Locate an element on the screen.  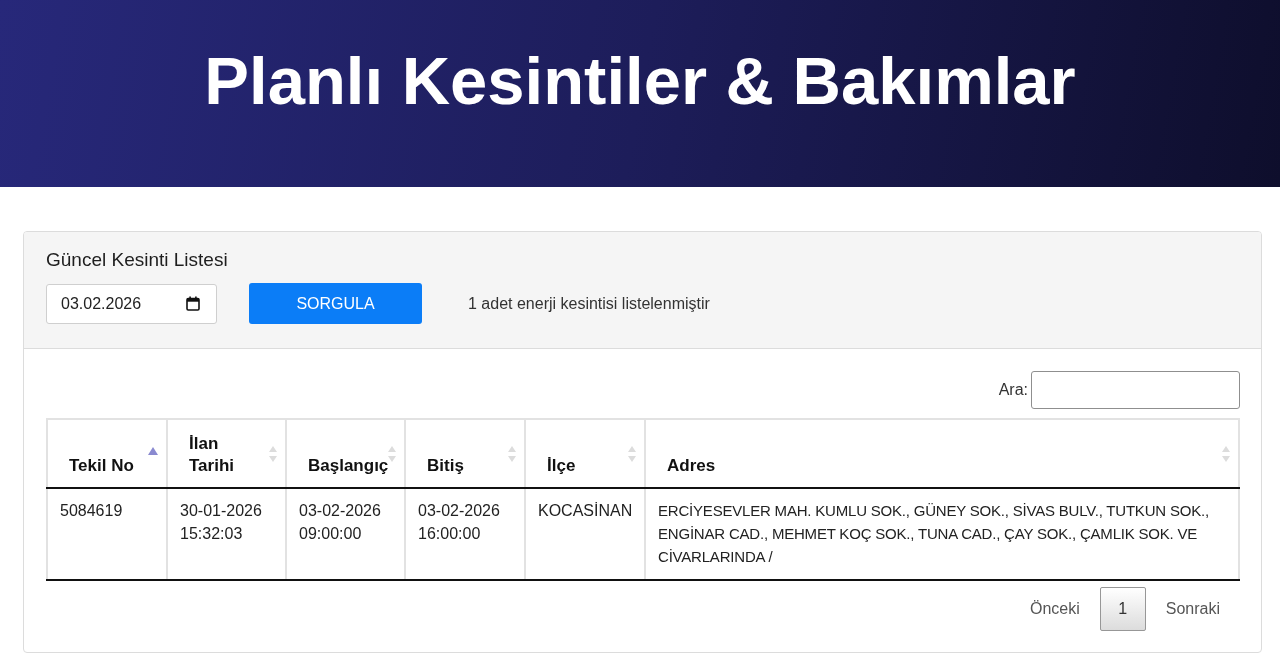
next-page-link: Sonraki is located at coordinates (1192, 609).